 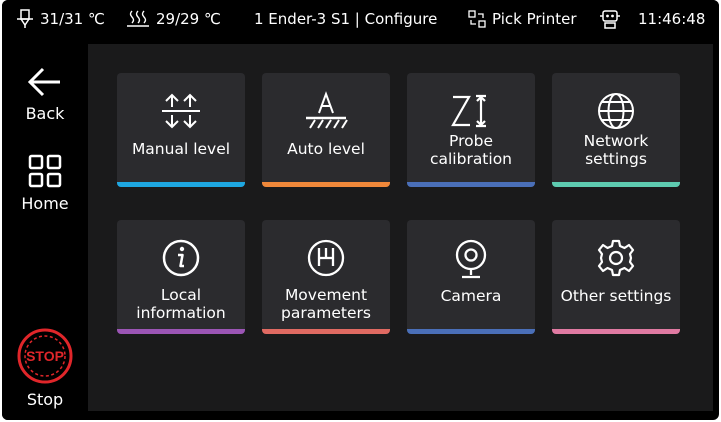 I want to click on tile-manual-level: Manual level, so click(x=181, y=130).